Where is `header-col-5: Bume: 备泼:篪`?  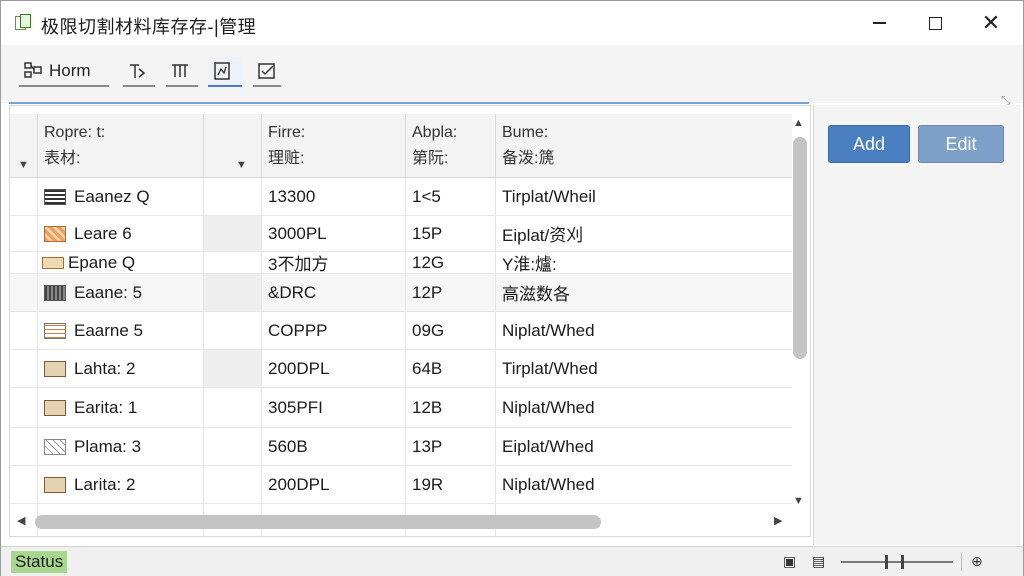 header-col-5: Bume: 备泼:篪 is located at coordinates (644, 146).